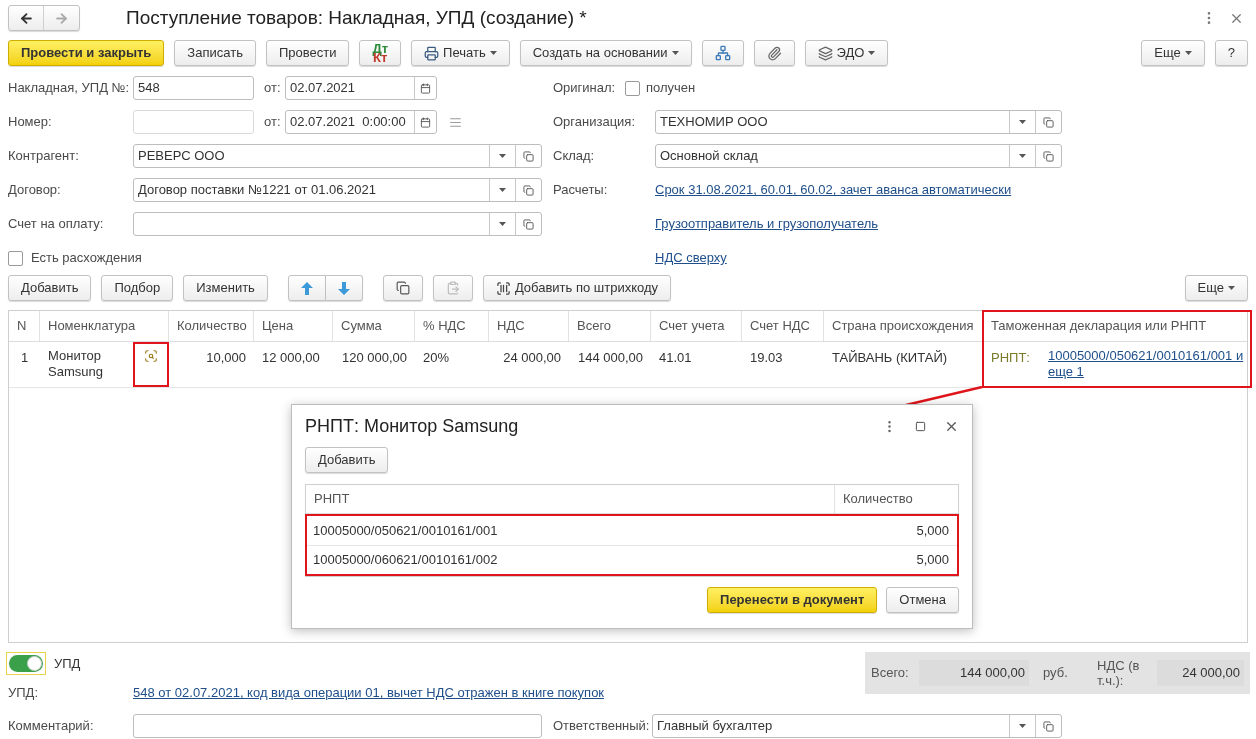 Image resolution: width=1256 pixels, height=739 pixels. I want to click on maximize-icon, so click(920, 426).